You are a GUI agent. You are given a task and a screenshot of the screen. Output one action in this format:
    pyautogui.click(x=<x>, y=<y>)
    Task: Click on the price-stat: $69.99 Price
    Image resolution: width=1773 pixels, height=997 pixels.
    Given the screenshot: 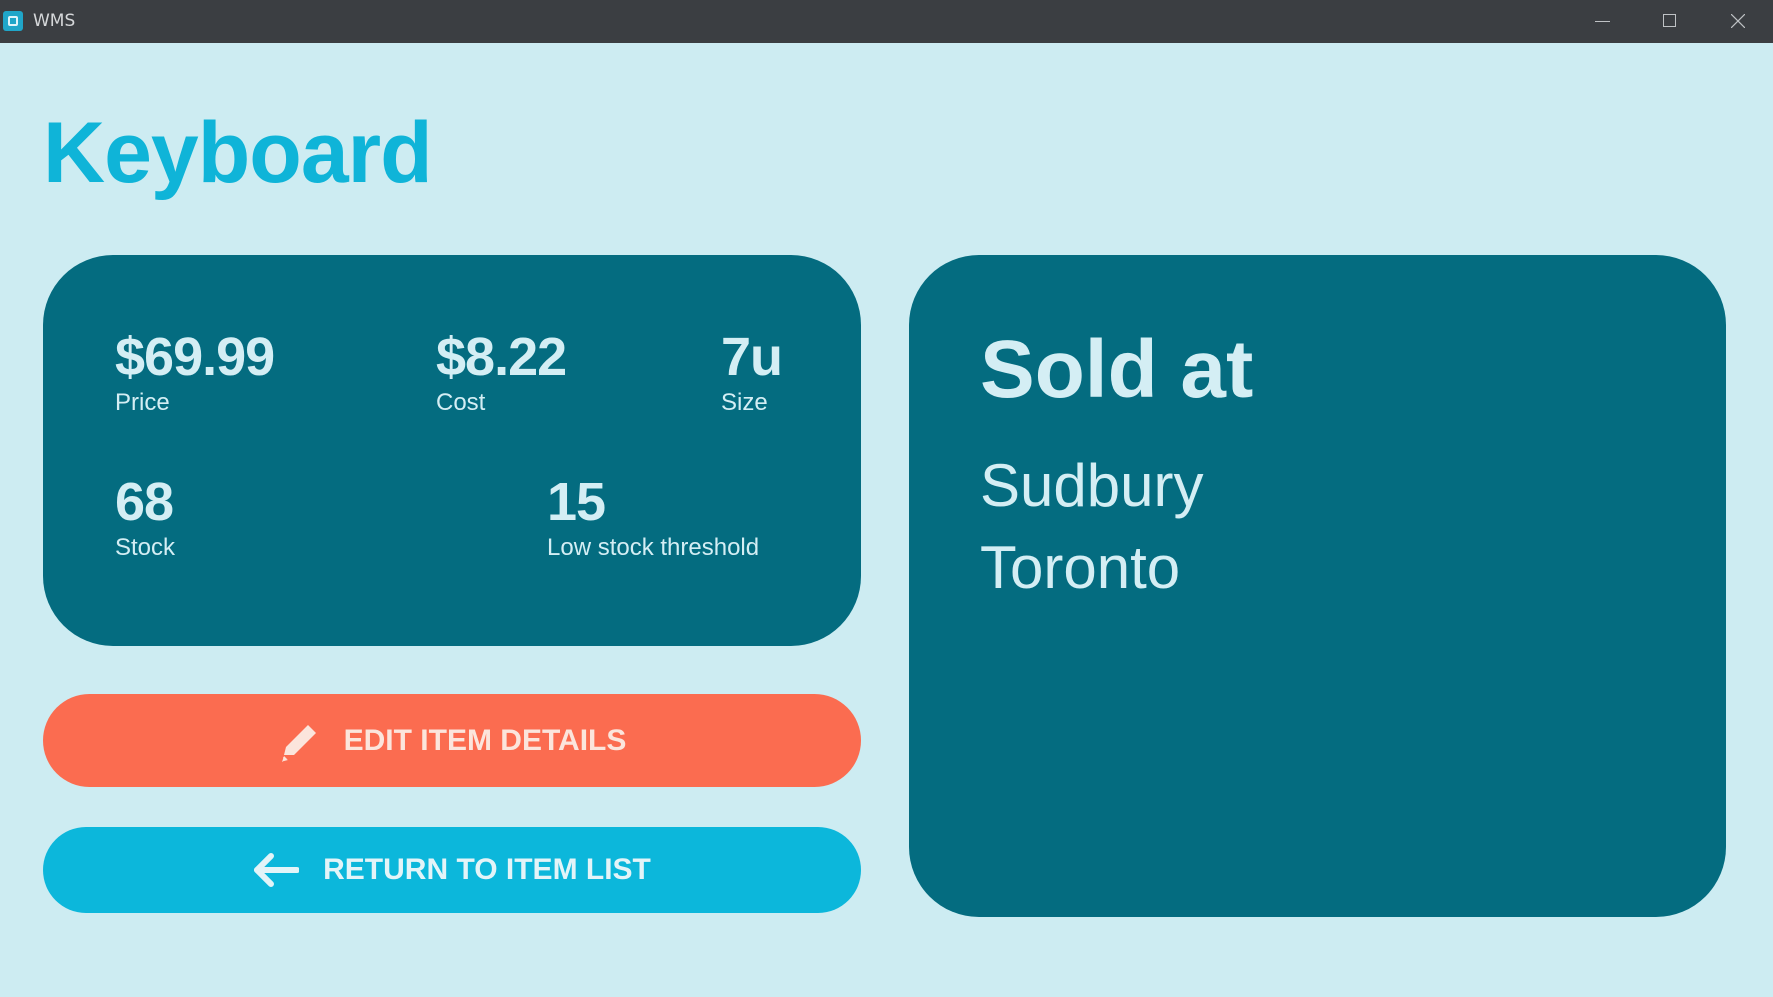 What is the action you would take?
    pyautogui.click(x=195, y=371)
    